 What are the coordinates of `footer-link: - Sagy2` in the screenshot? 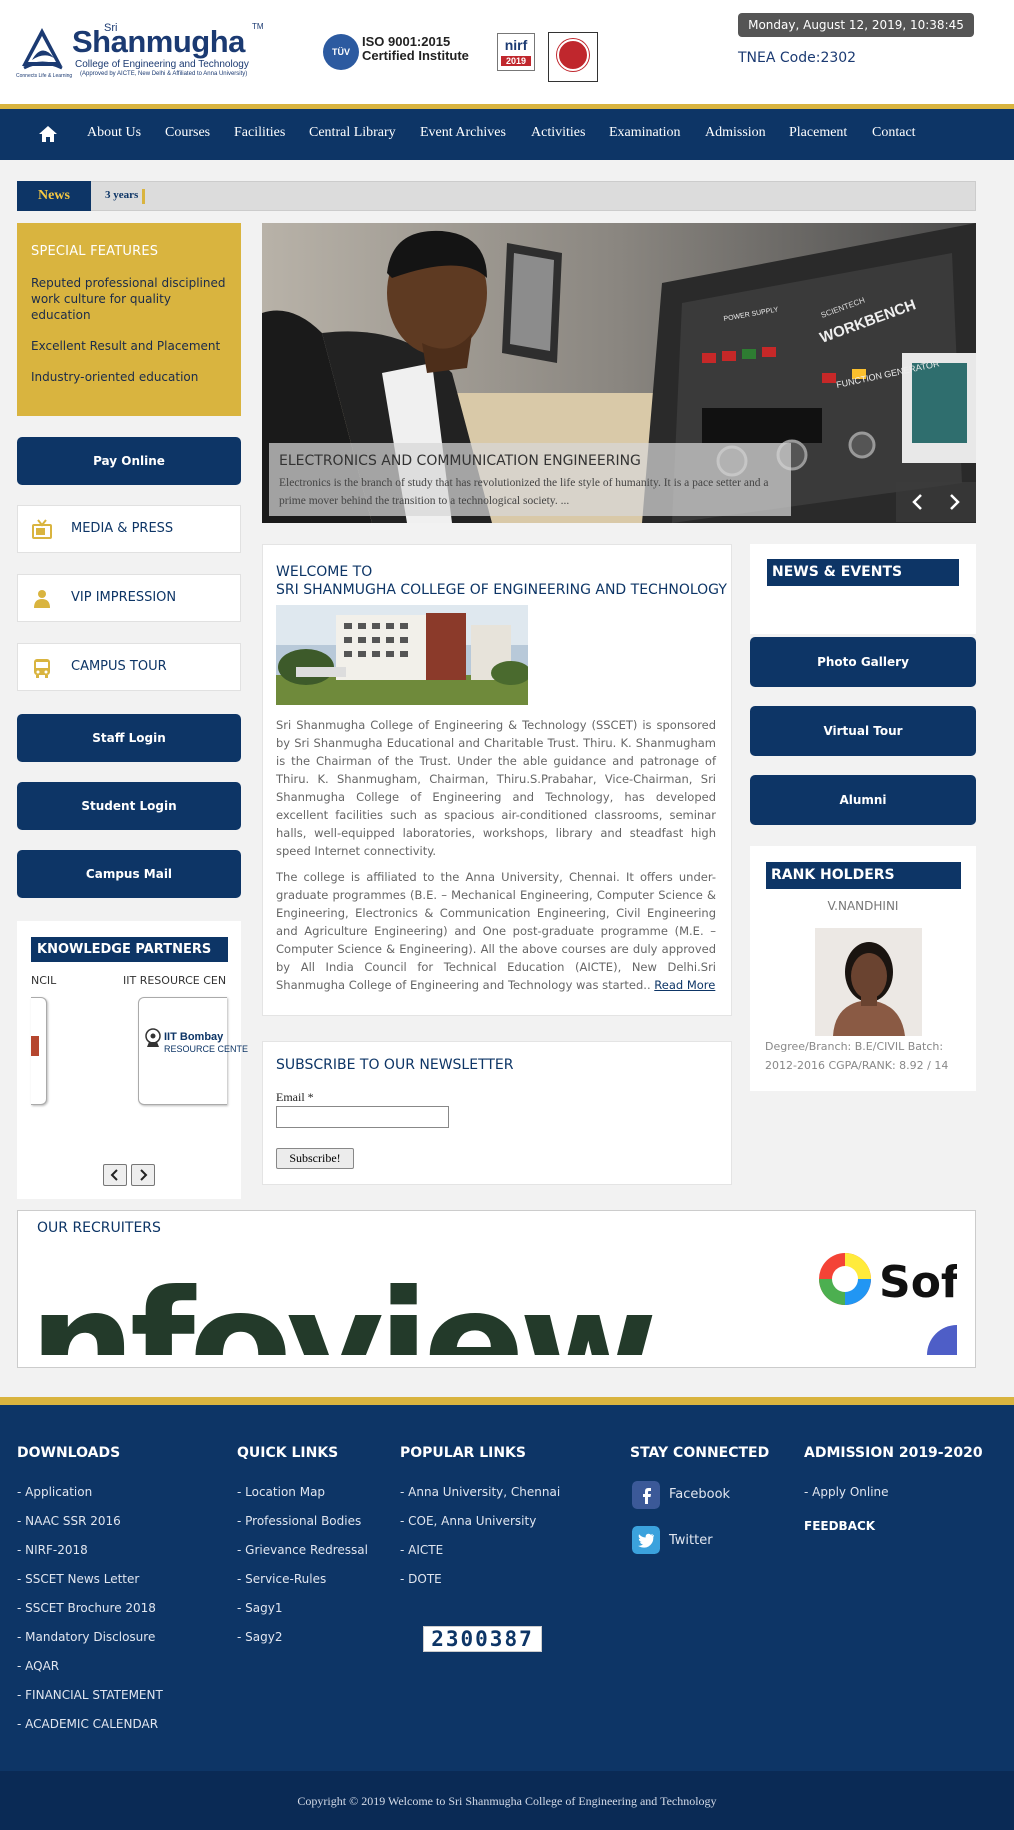 It's located at (259, 1637).